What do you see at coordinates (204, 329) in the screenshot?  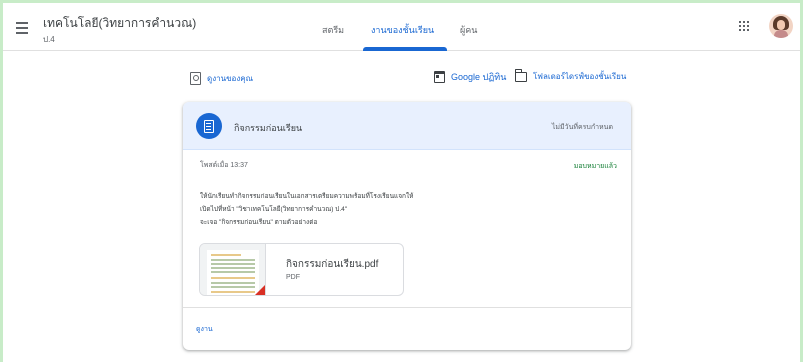 I see `view-assignment-link: ดูงาน` at bounding box center [204, 329].